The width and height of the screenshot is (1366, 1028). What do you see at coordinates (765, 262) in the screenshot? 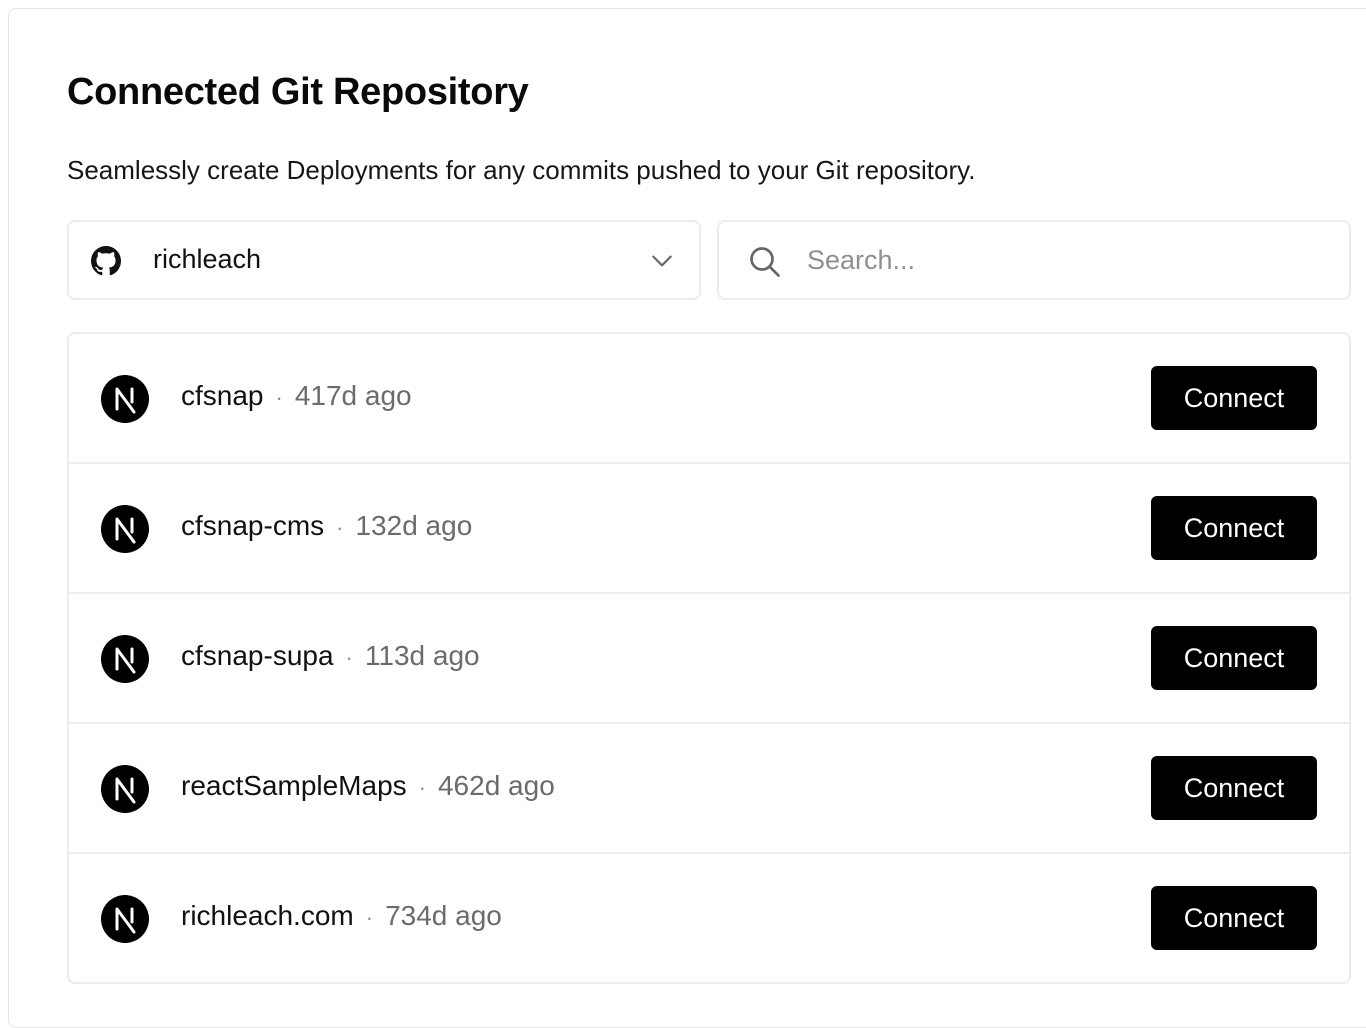
I see `search-icon` at bounding box center [765, 262].